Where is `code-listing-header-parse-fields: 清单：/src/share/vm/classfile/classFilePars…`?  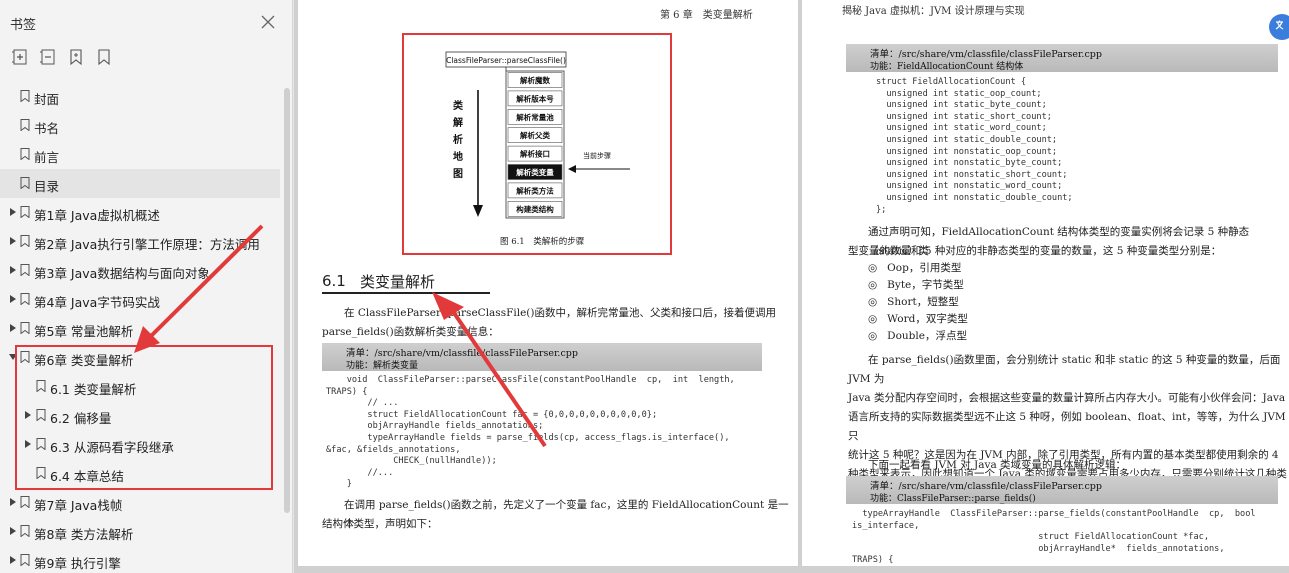
code-listing-header-parse-fields: 清单：/src/share/vm/classfile/classFilePars… is located at coordinates (1062, 490).